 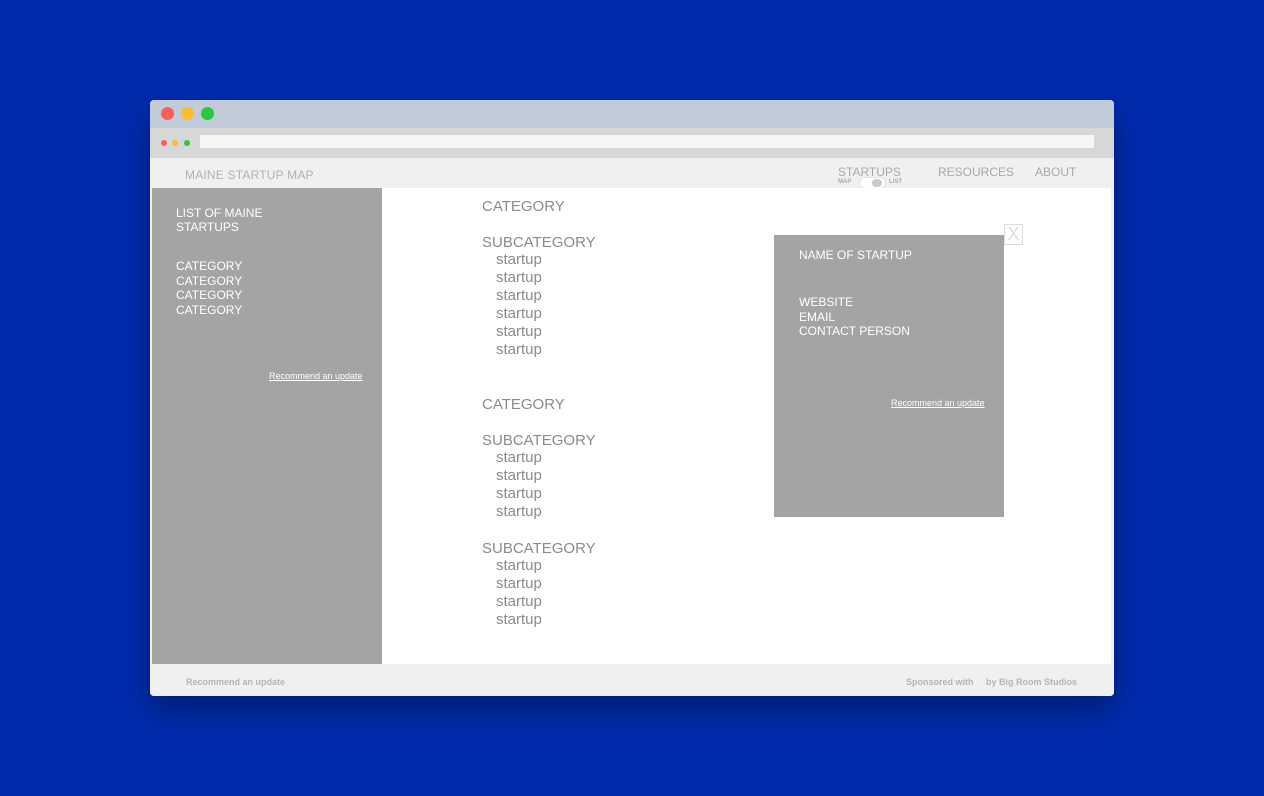 I want to click on window-titlebar, so click(x=632, y=114).